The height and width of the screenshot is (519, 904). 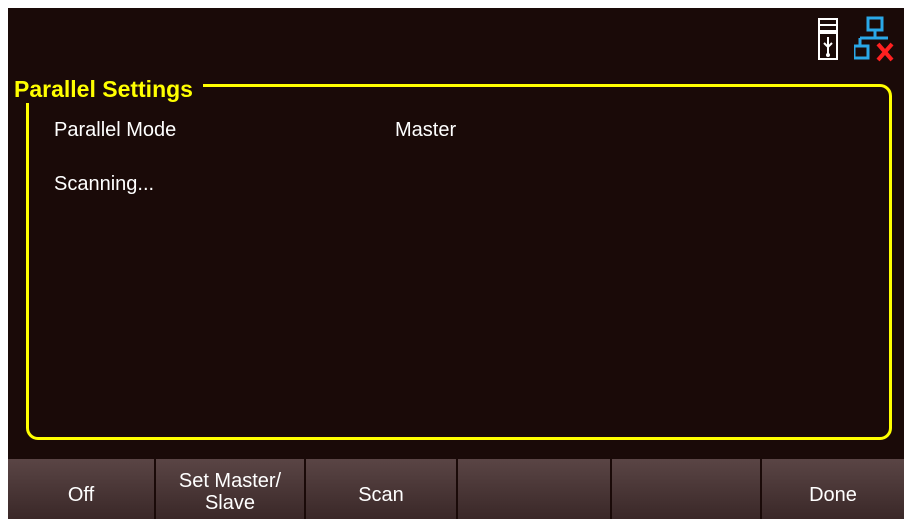 I want to click on softkey-scan: Scan, so click(x=382, y=489).